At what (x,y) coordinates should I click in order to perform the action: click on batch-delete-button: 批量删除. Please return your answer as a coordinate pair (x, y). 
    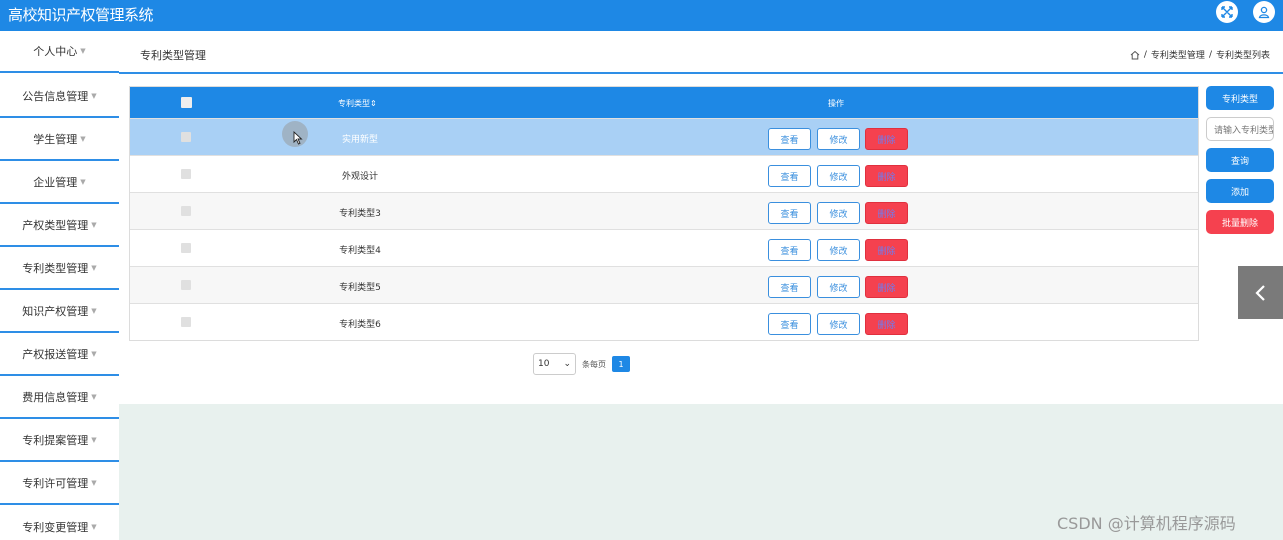
    Looking at the image, I should click on (1240, 222).